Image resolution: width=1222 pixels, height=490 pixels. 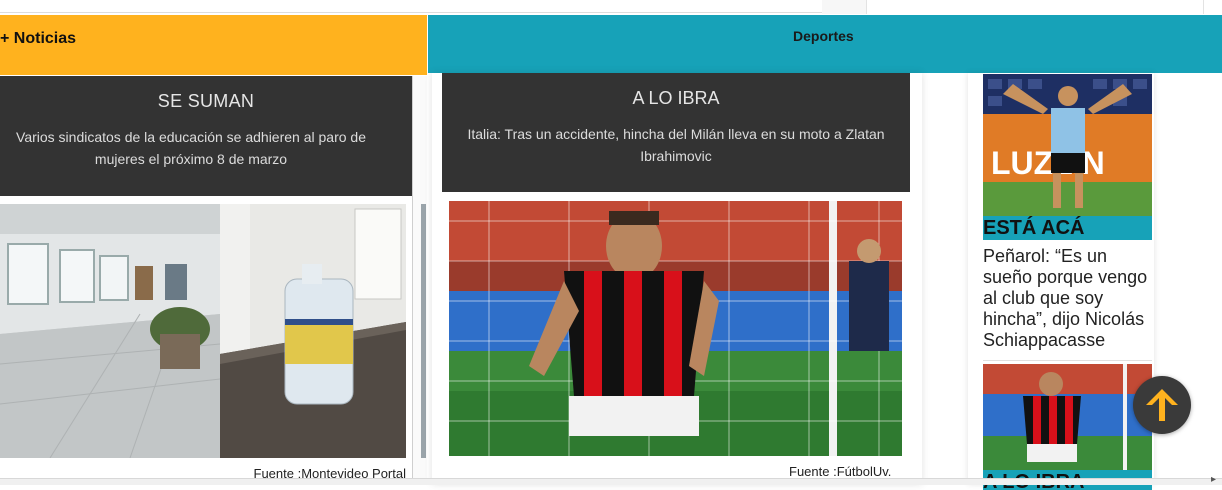 I want to click on arrow-up-icon, so click(x=1162, y=405).